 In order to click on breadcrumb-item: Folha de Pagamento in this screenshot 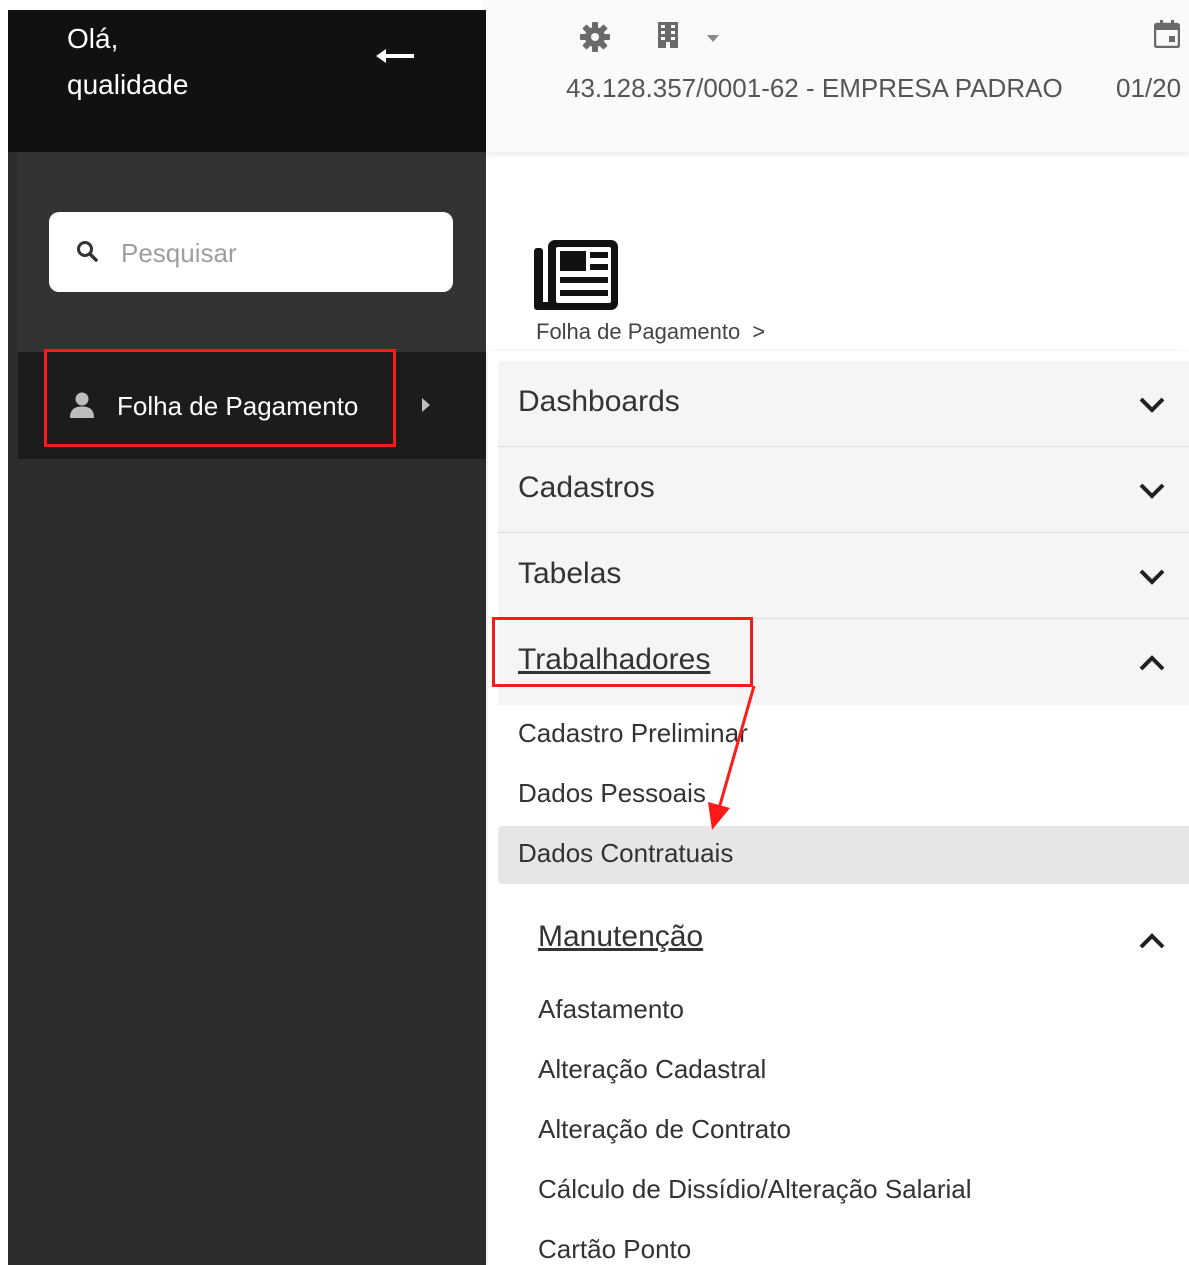, I will do `click(638, 331)`.